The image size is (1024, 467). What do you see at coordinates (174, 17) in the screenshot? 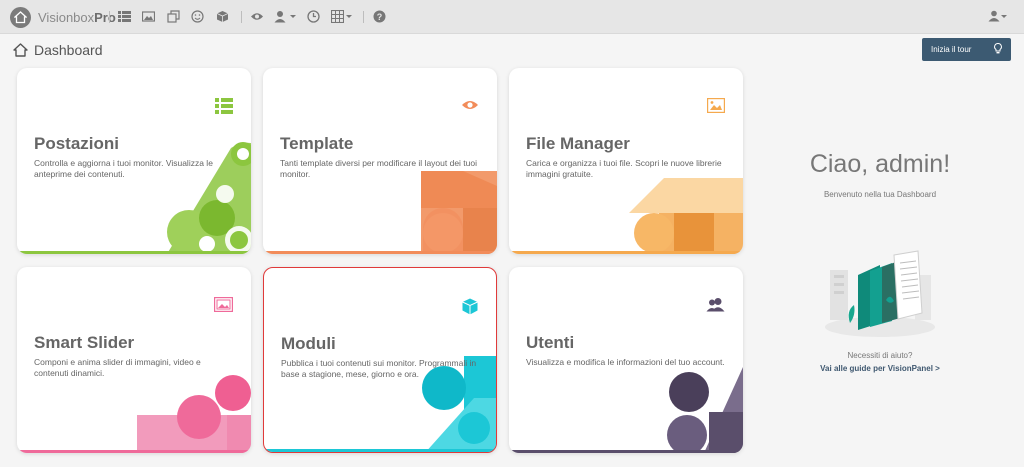
I see `copy-icon` at bounding box center [174, 17].